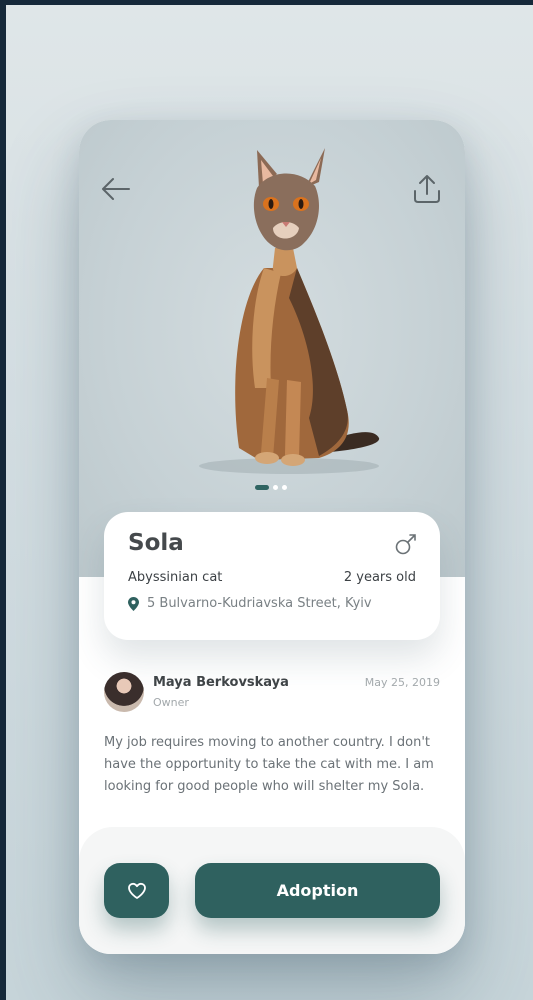 The height and width of the screenshot is (1000, 533). I want to click on favorite-button, so click(136, 890).